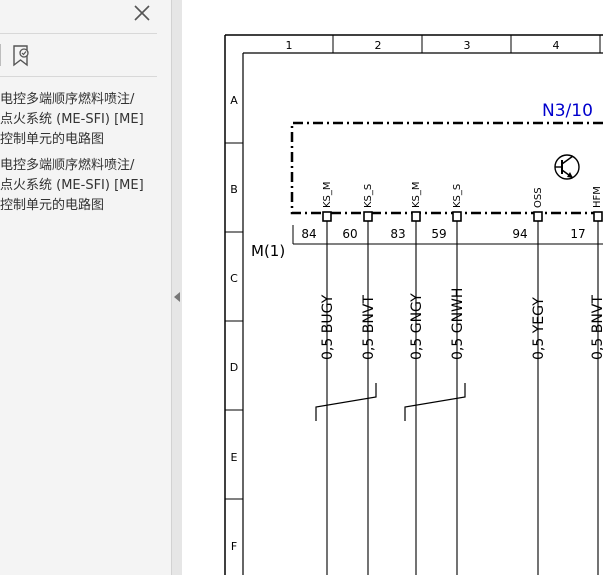 The height and width of the screenshot is (575, 603). I want to click on column-label: 3, so click(467, 45).